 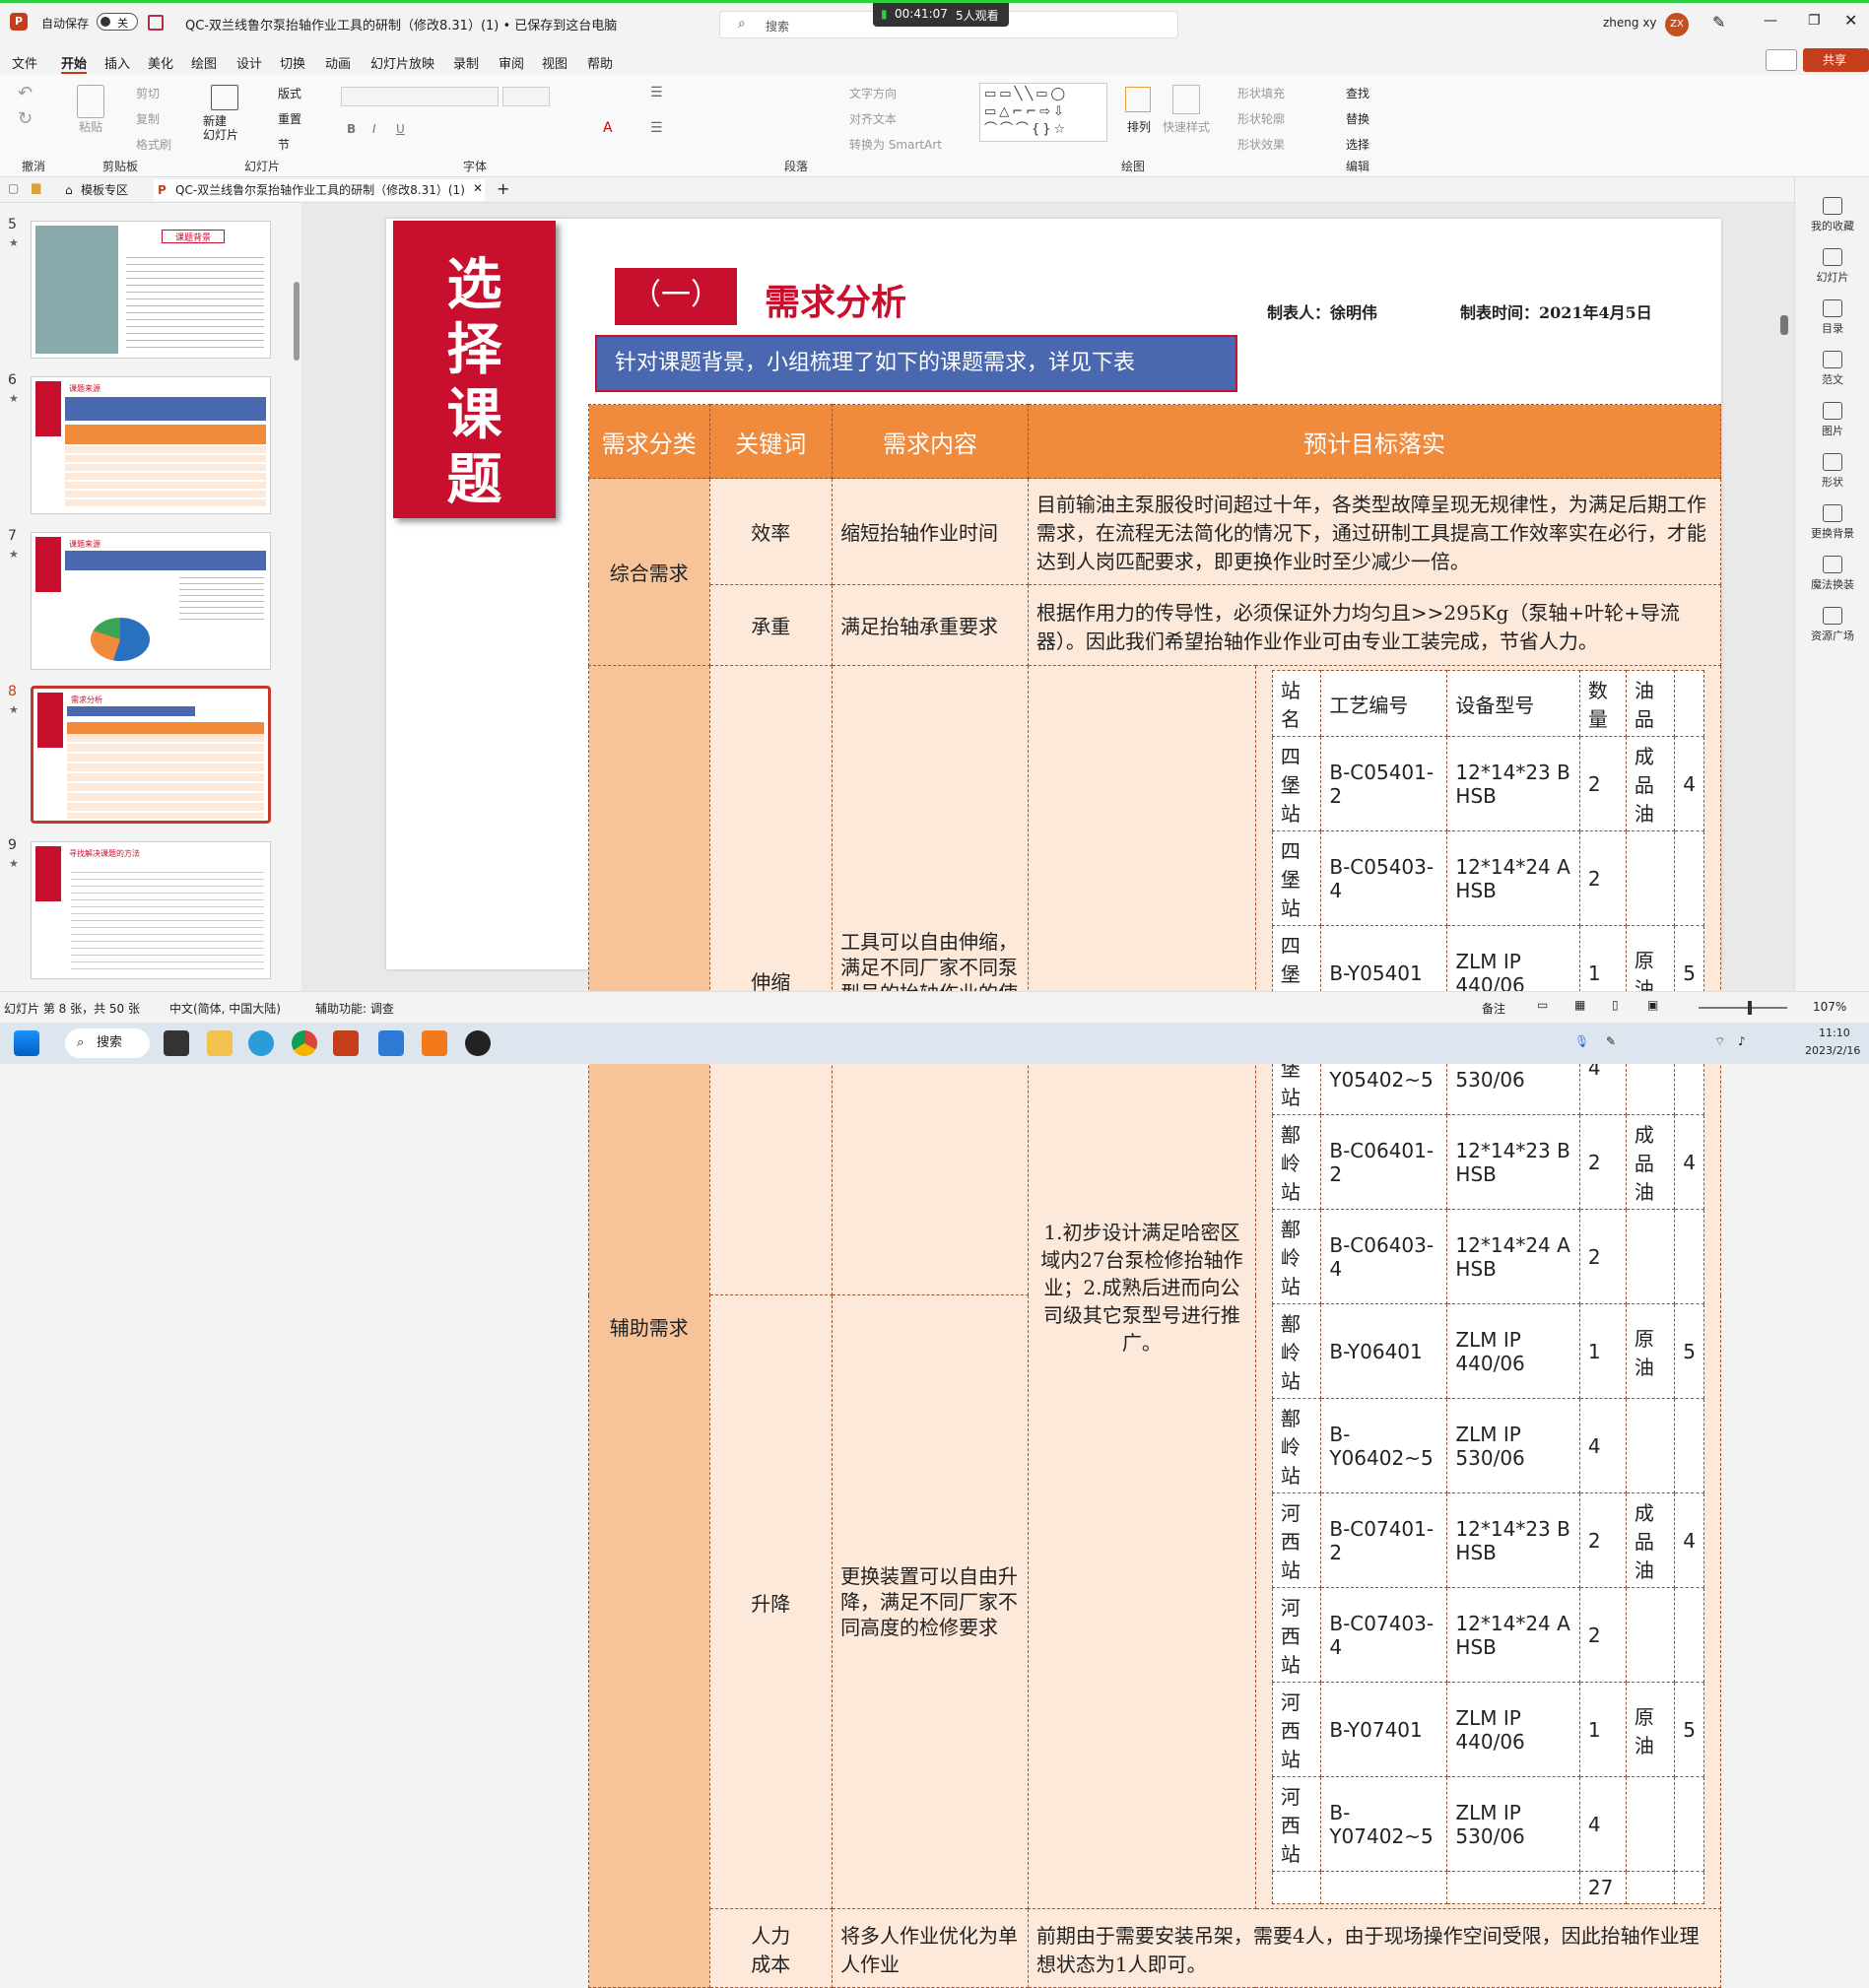 I want to click on app-icon-orange, so click(x=434, y=1043).